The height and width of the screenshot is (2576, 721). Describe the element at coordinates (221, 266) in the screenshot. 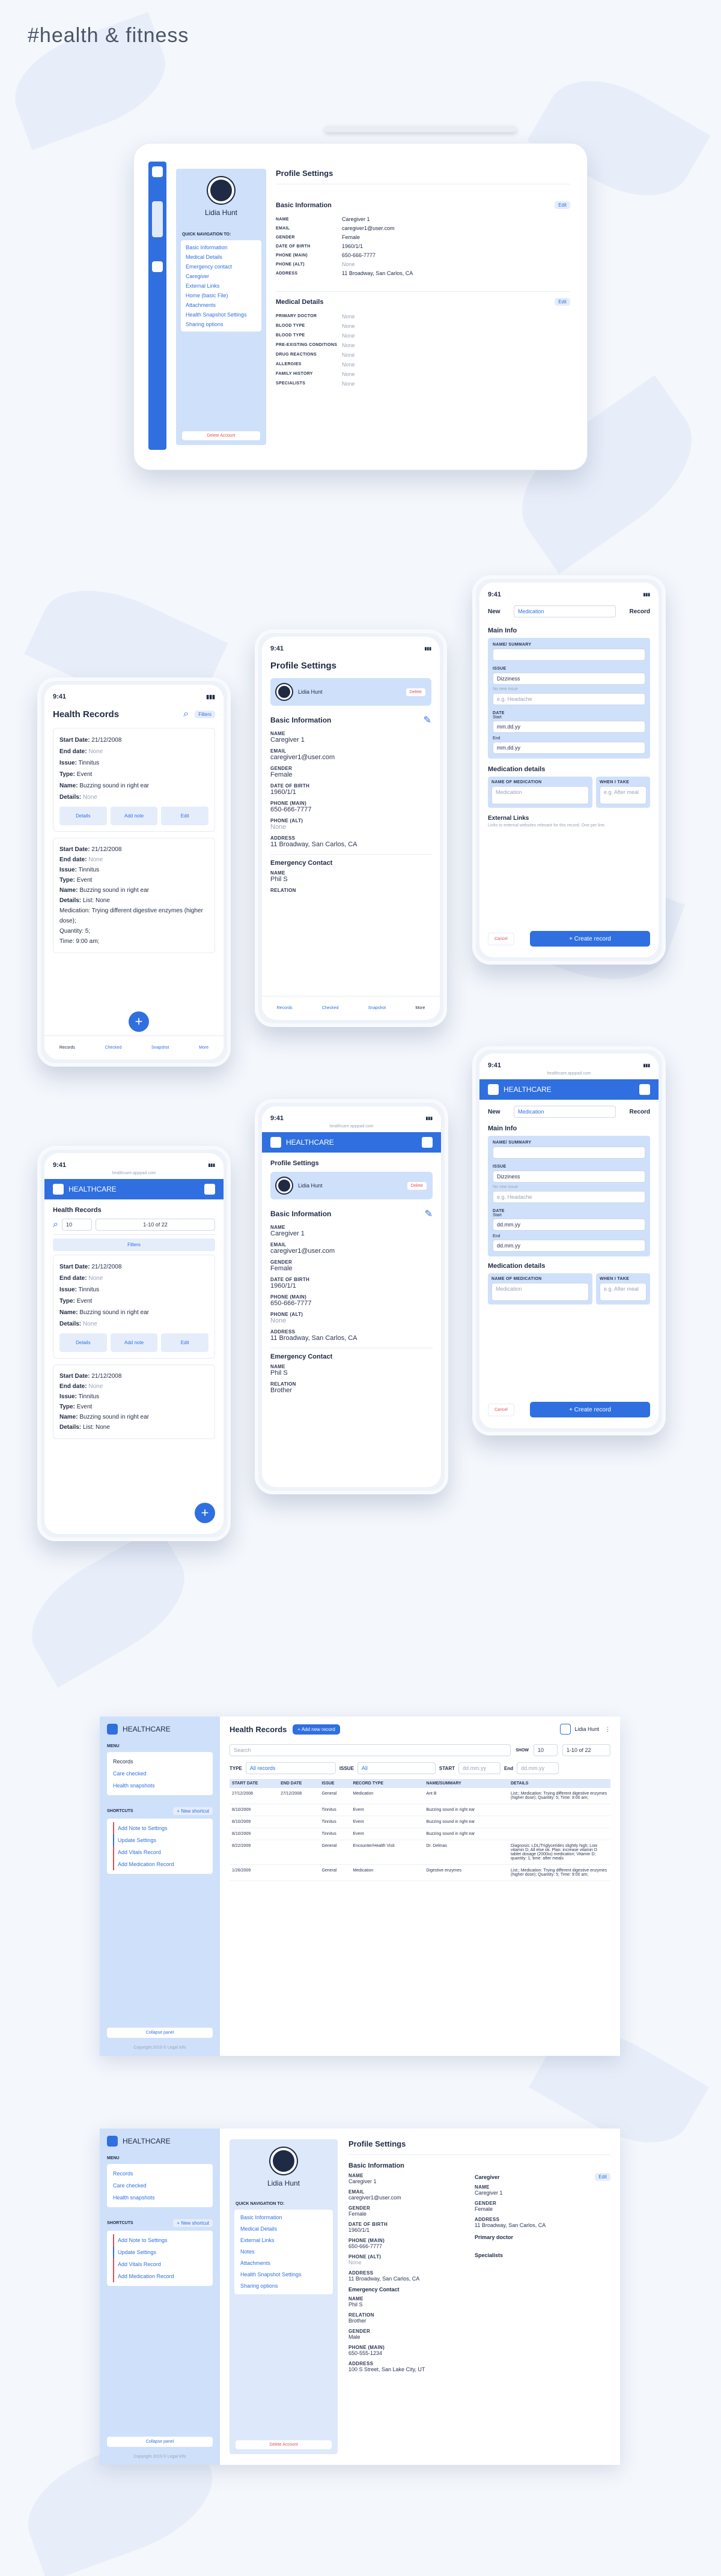

I see `nav-item: Emergency contact` at that location.